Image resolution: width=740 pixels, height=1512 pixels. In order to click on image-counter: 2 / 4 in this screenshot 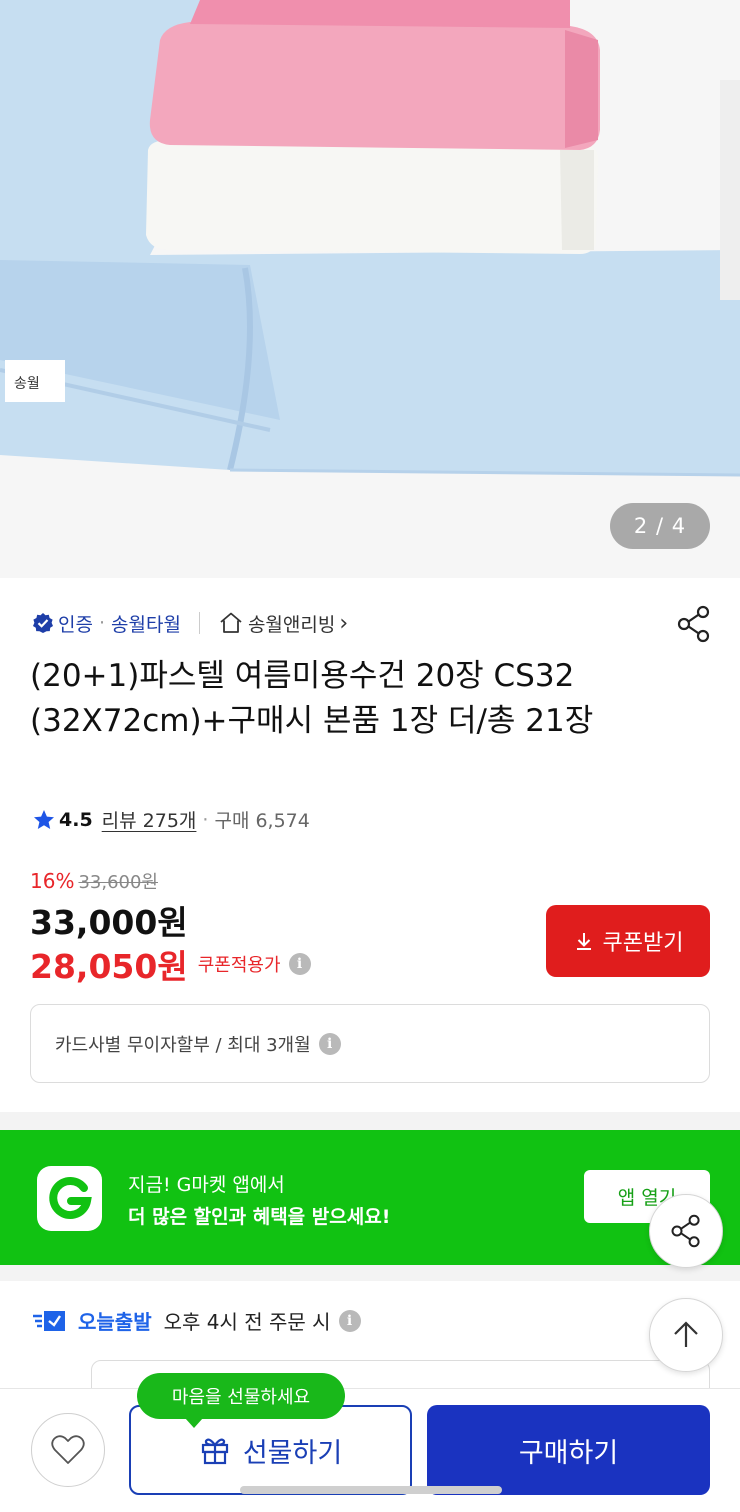, I will do `click(660, 526)`.